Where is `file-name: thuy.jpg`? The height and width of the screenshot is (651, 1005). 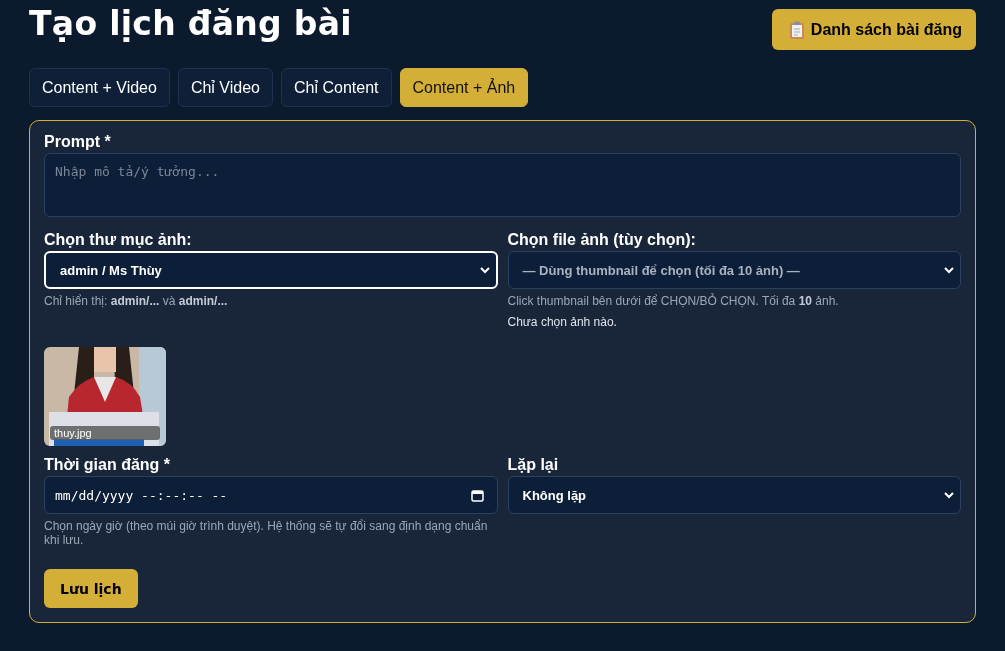 file-name: thuy.jpg is located at coordinates (105, 433).